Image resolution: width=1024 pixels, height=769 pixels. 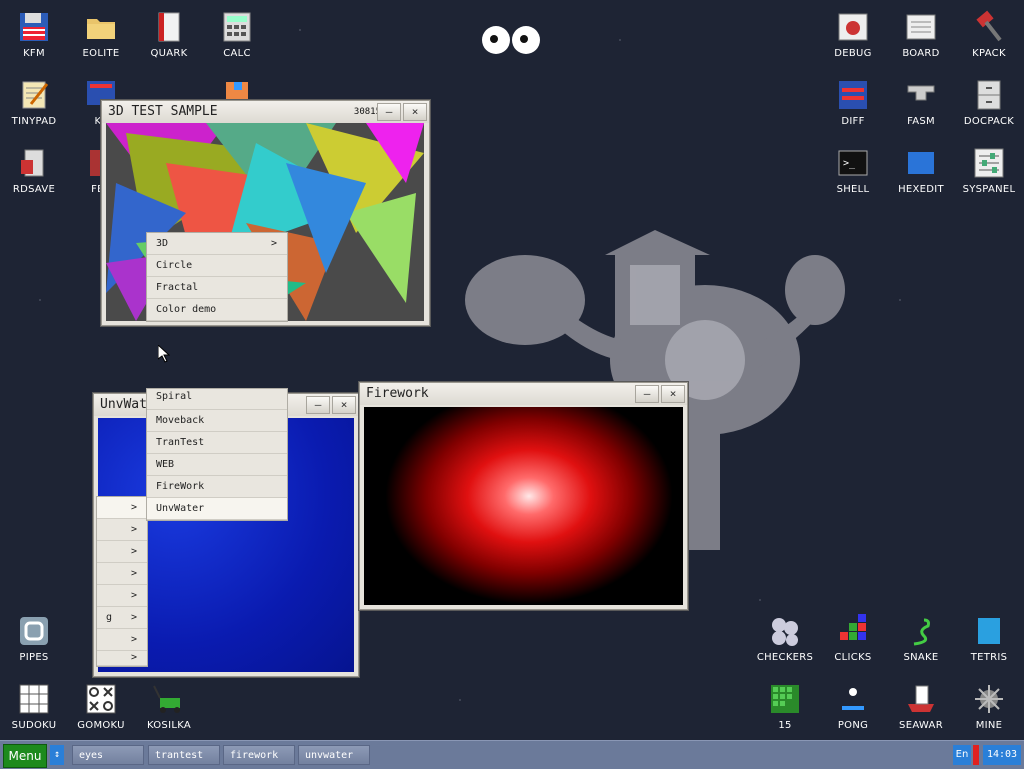 I want to click on desktop-icon-quark: QUARK, so click(x=169, y=34).